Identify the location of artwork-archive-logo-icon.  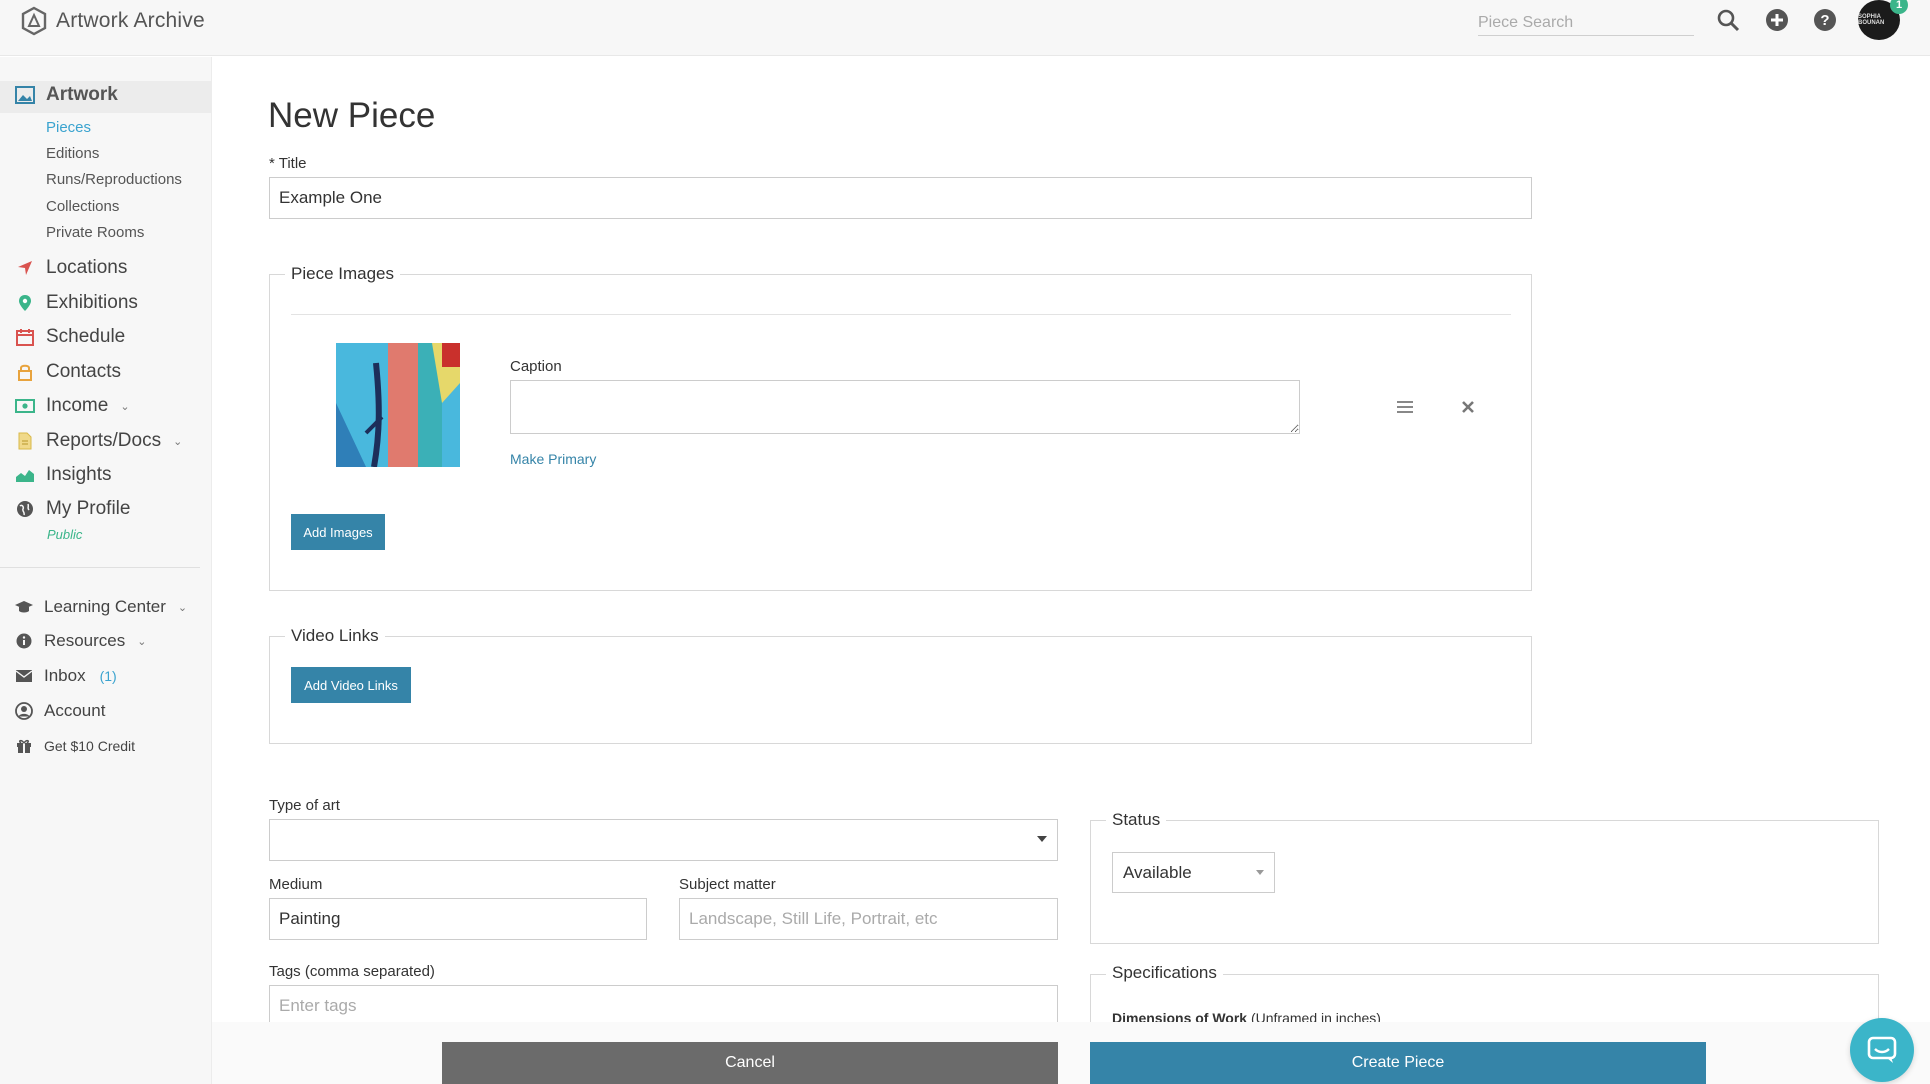
(34, 21).